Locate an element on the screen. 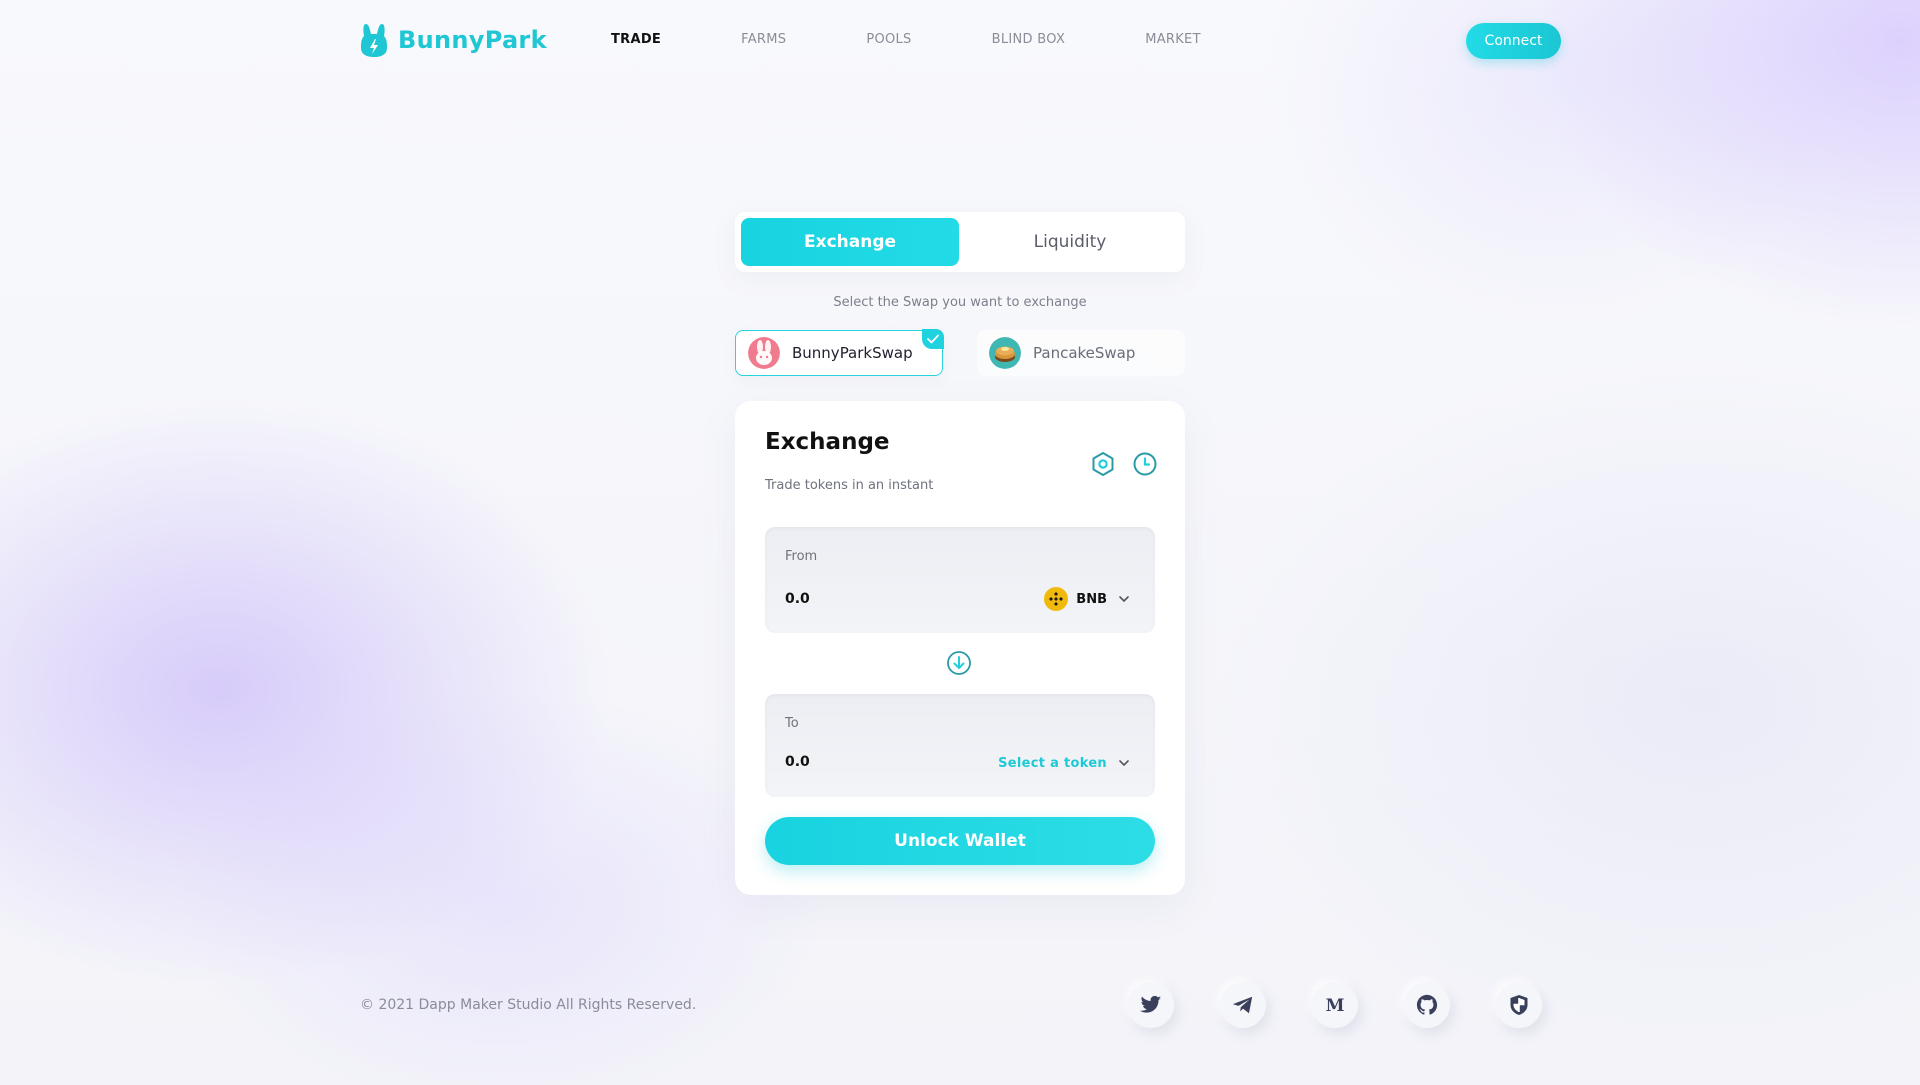 This screenshot has width=1920, height=1085. from-field: From BNB is located at coordinates (960, 580).